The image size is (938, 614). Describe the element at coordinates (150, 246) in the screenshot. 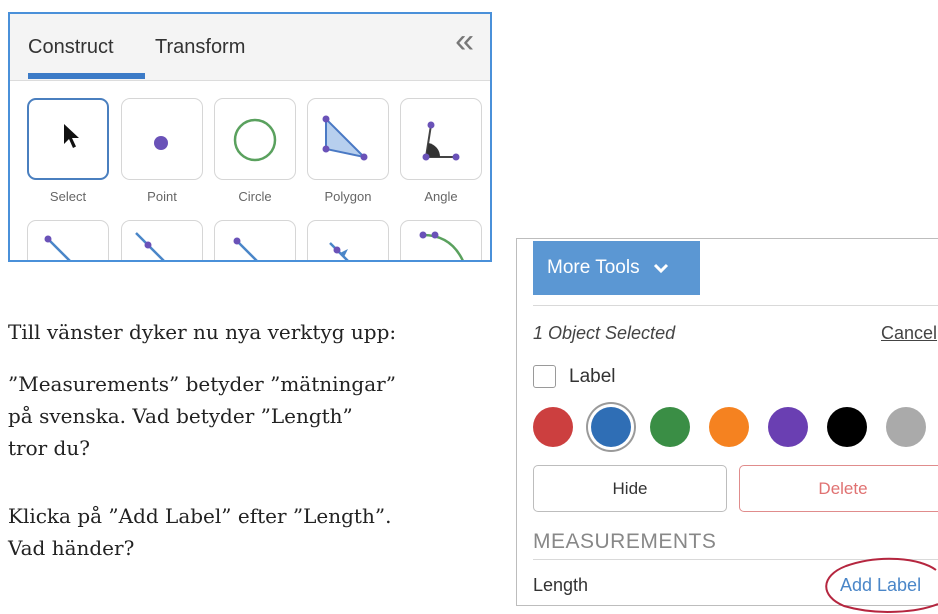

I see `line-icon` at that location.